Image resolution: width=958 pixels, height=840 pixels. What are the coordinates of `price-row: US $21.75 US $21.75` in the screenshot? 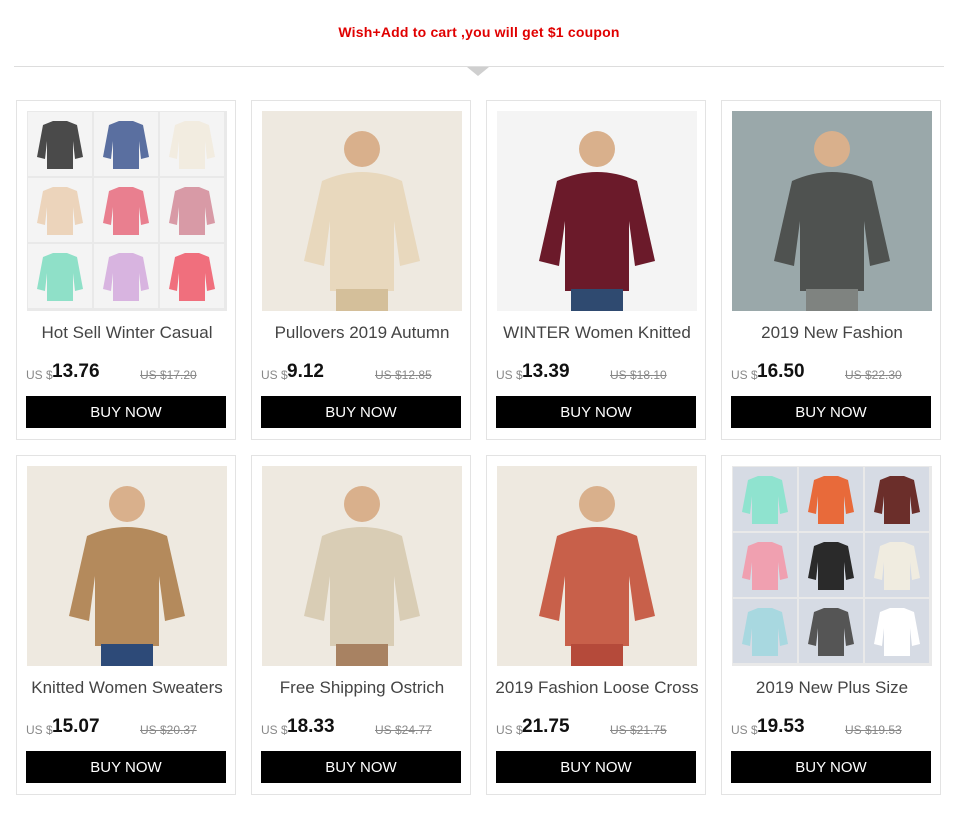 It's located at (598, 728).